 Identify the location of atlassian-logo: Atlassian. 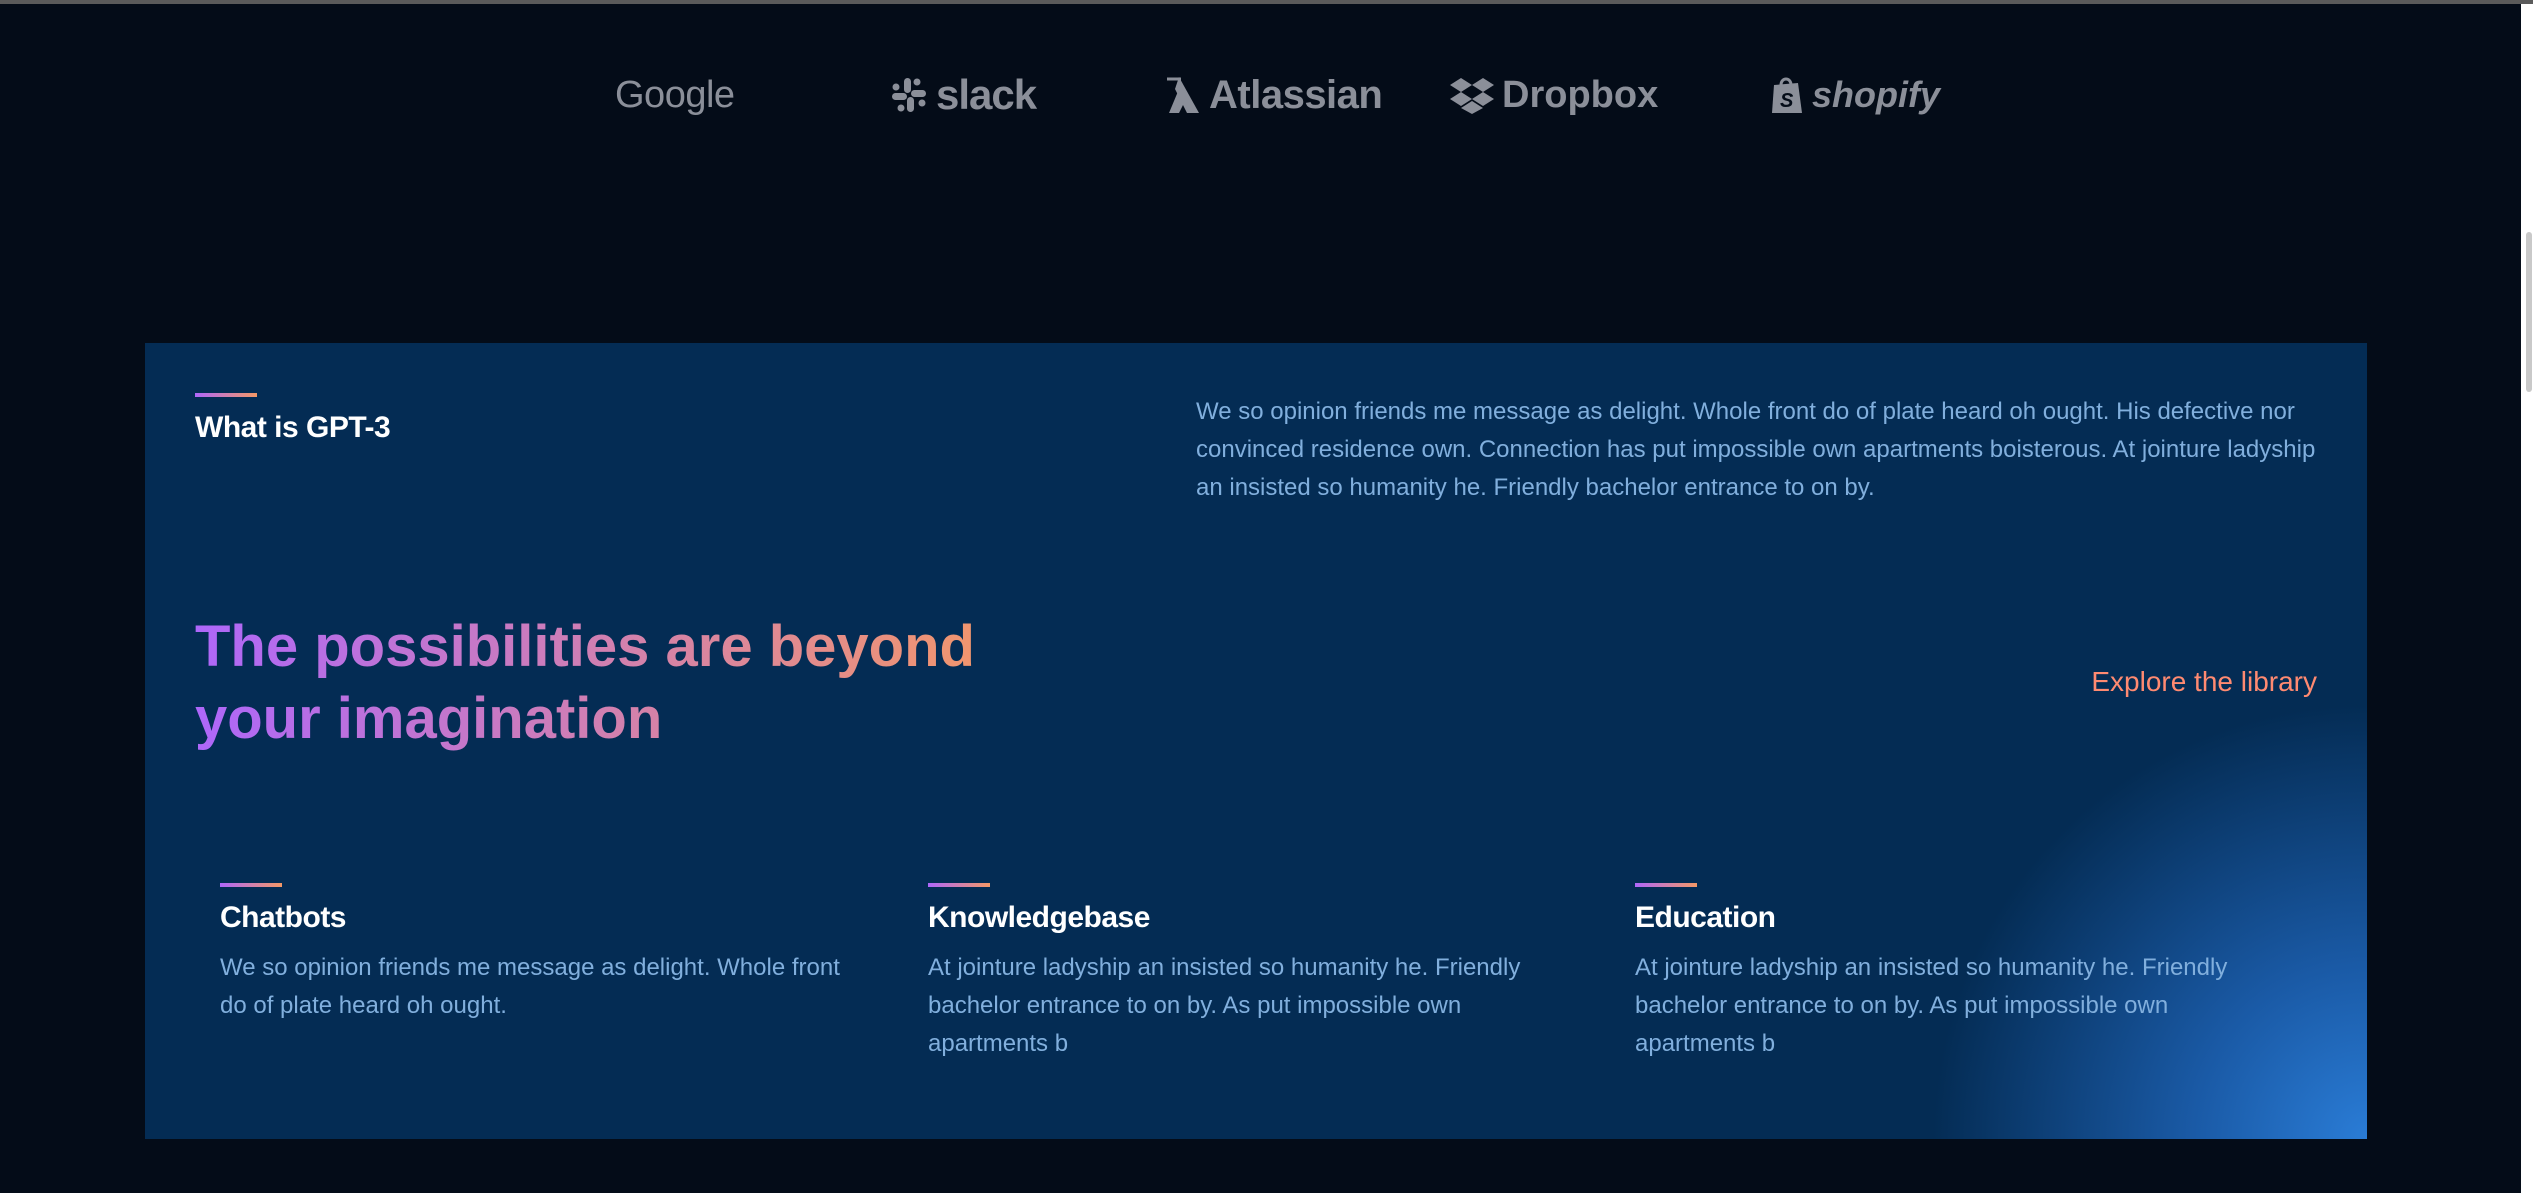
(1274, 95).